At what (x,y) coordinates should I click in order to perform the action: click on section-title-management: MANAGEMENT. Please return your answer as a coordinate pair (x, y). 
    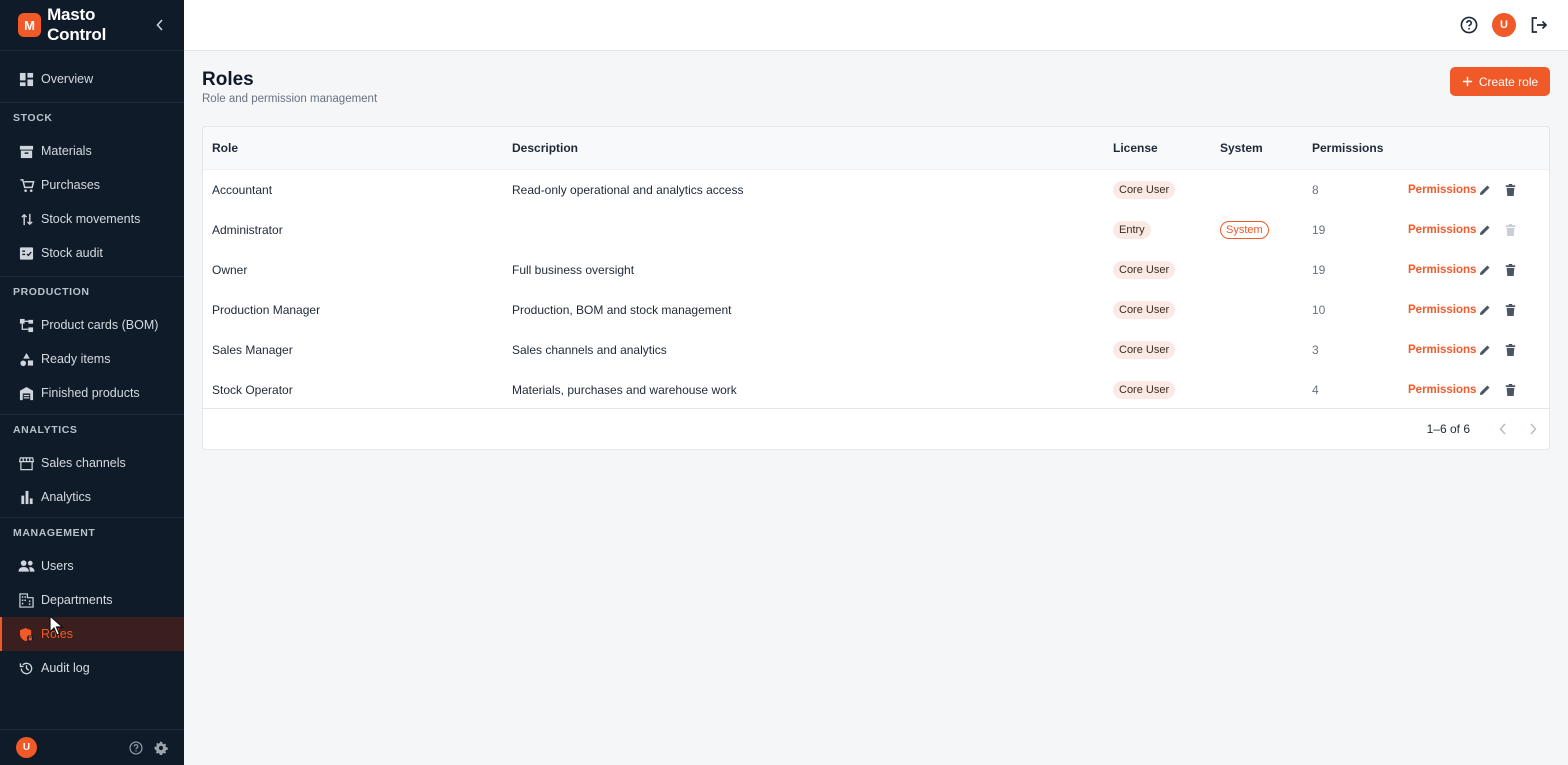
    Looking at the image, I should click on (92, 532).